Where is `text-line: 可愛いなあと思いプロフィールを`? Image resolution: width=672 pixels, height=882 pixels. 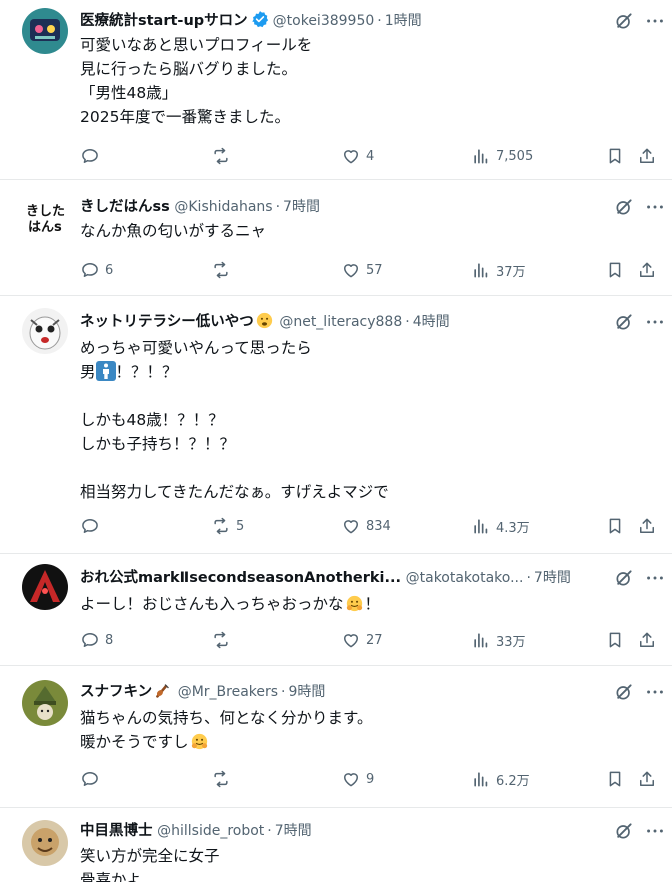
text-line: 可愛いなあと思いプロフィールを is located at coordinates (196, 45).